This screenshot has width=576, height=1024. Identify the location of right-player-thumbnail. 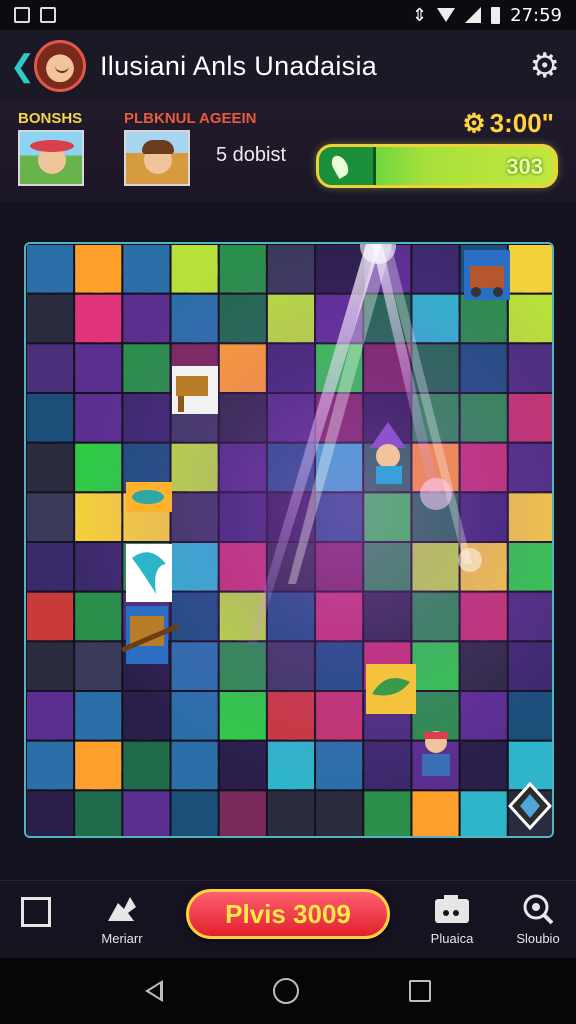
(157, 158).